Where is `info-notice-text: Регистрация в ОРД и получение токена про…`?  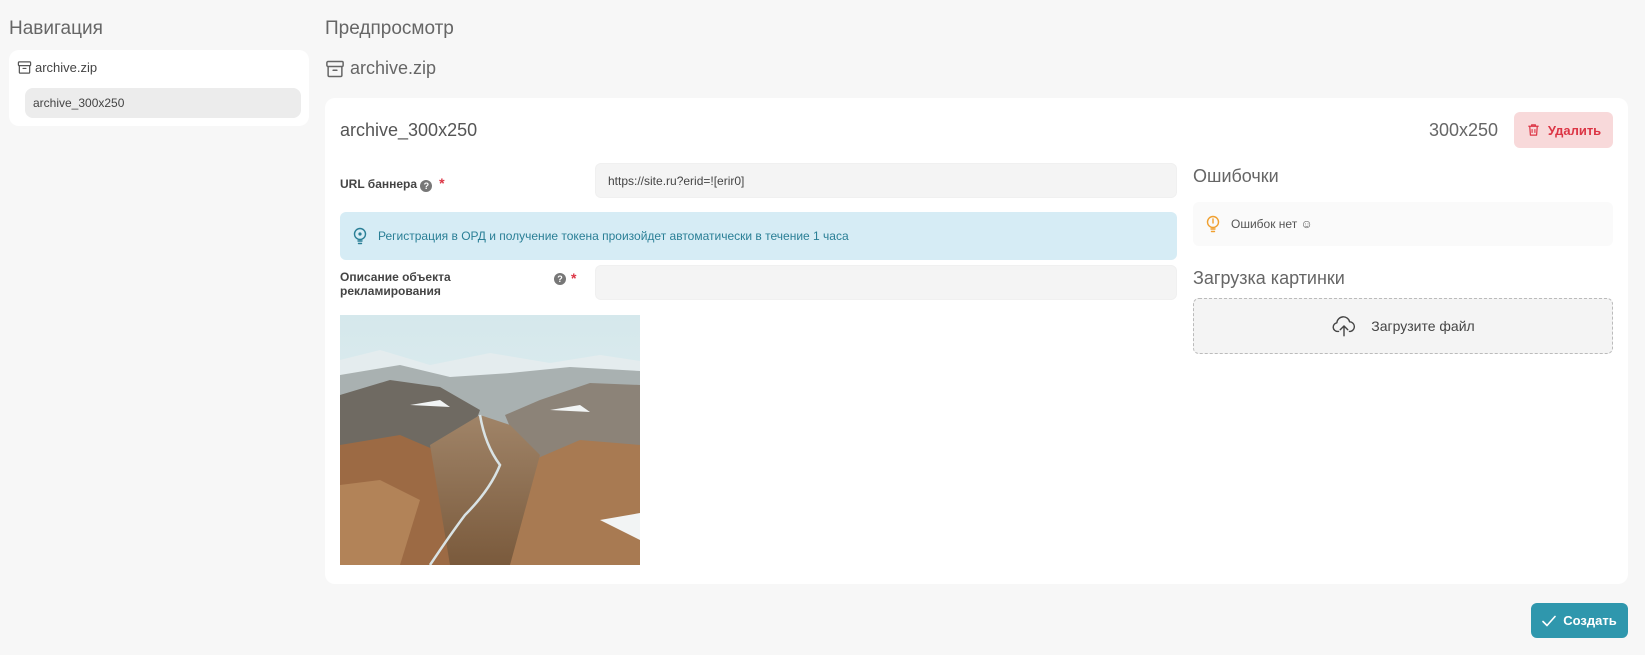
info-notice-text: Регистрация в ОРД и получение токена про… is located at coordinates (613, 236).